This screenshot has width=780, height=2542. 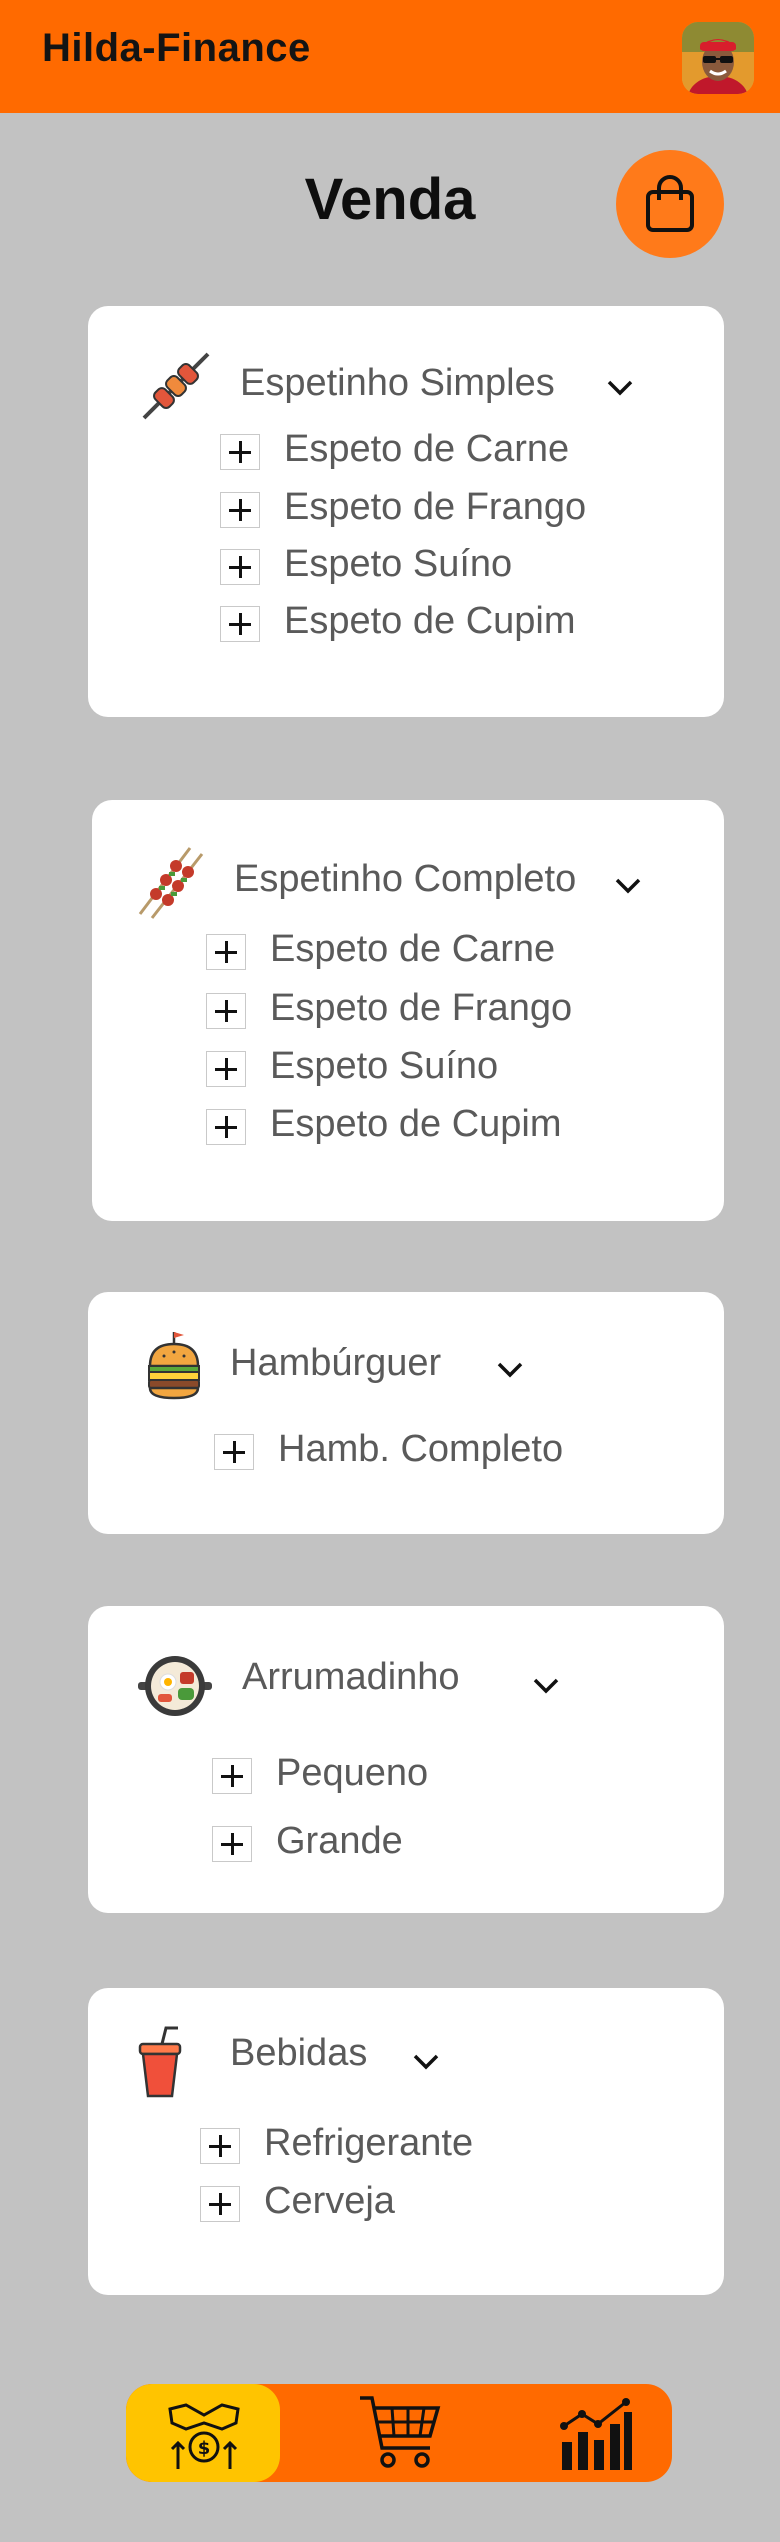 I want to click on avatar, so click(x=718, y=58).